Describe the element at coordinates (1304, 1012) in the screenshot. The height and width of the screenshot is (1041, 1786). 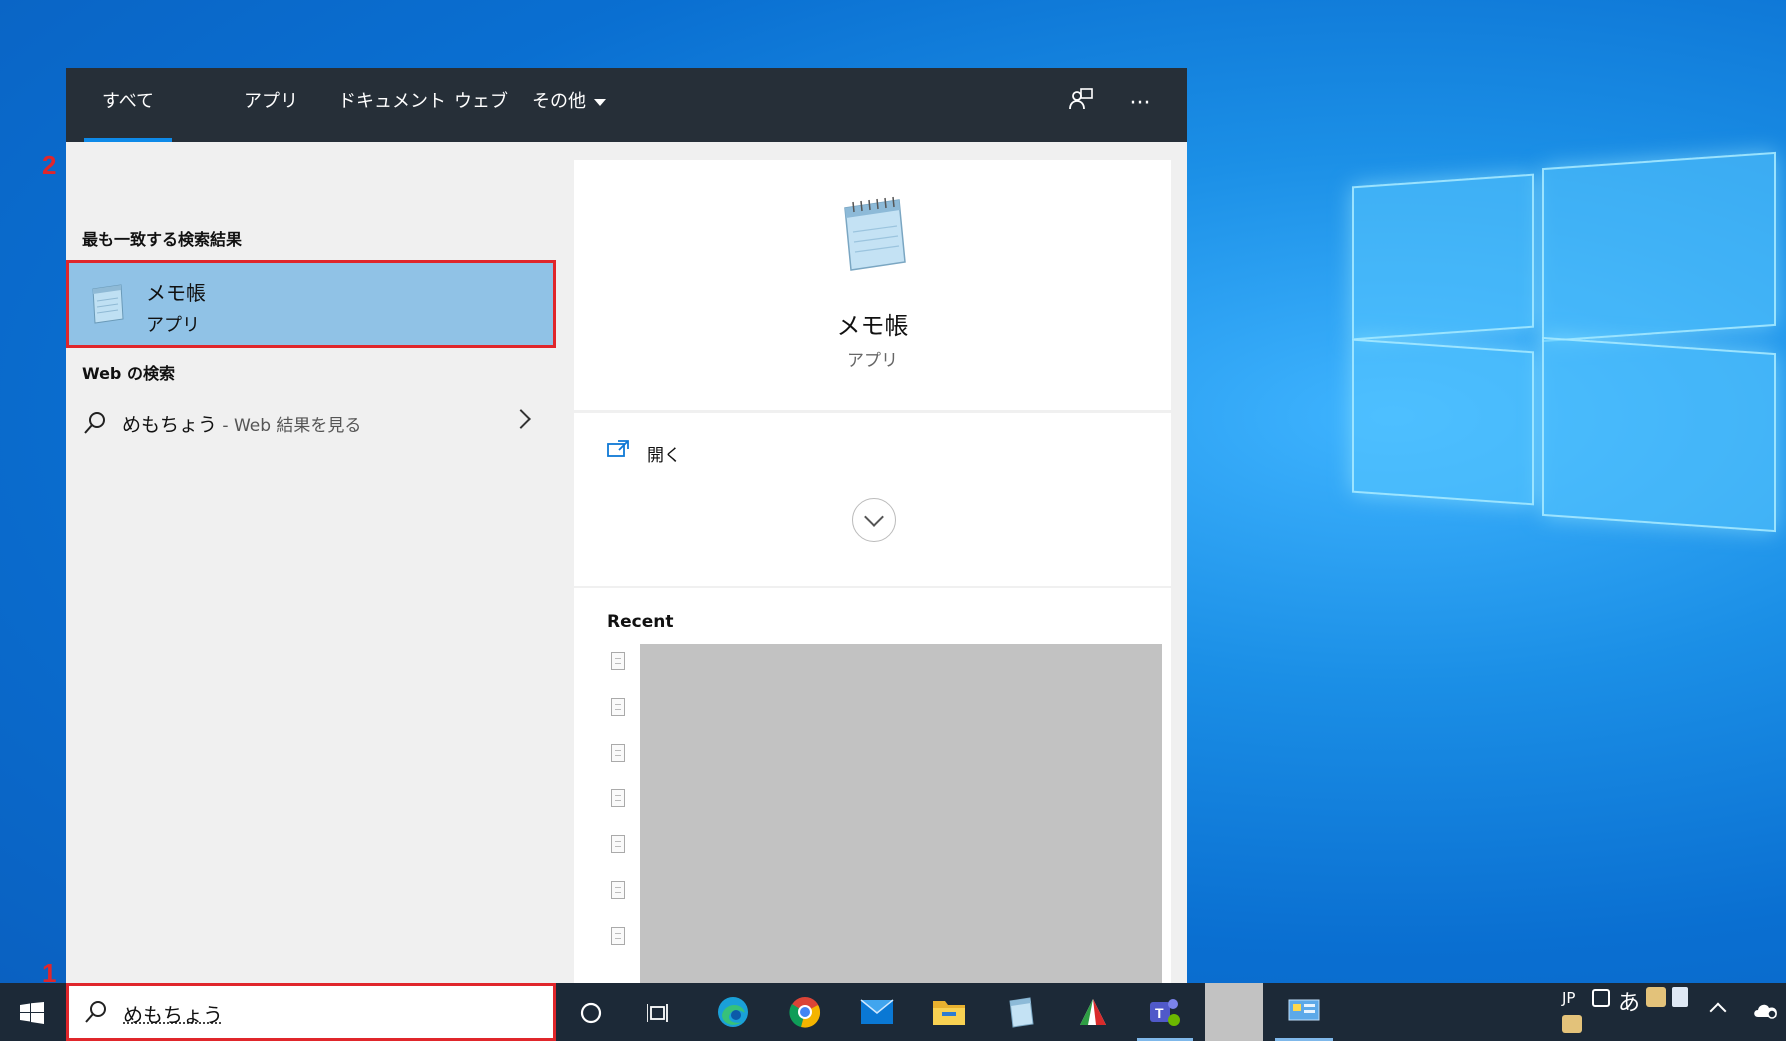
I see `control-panel-icon` at that location.